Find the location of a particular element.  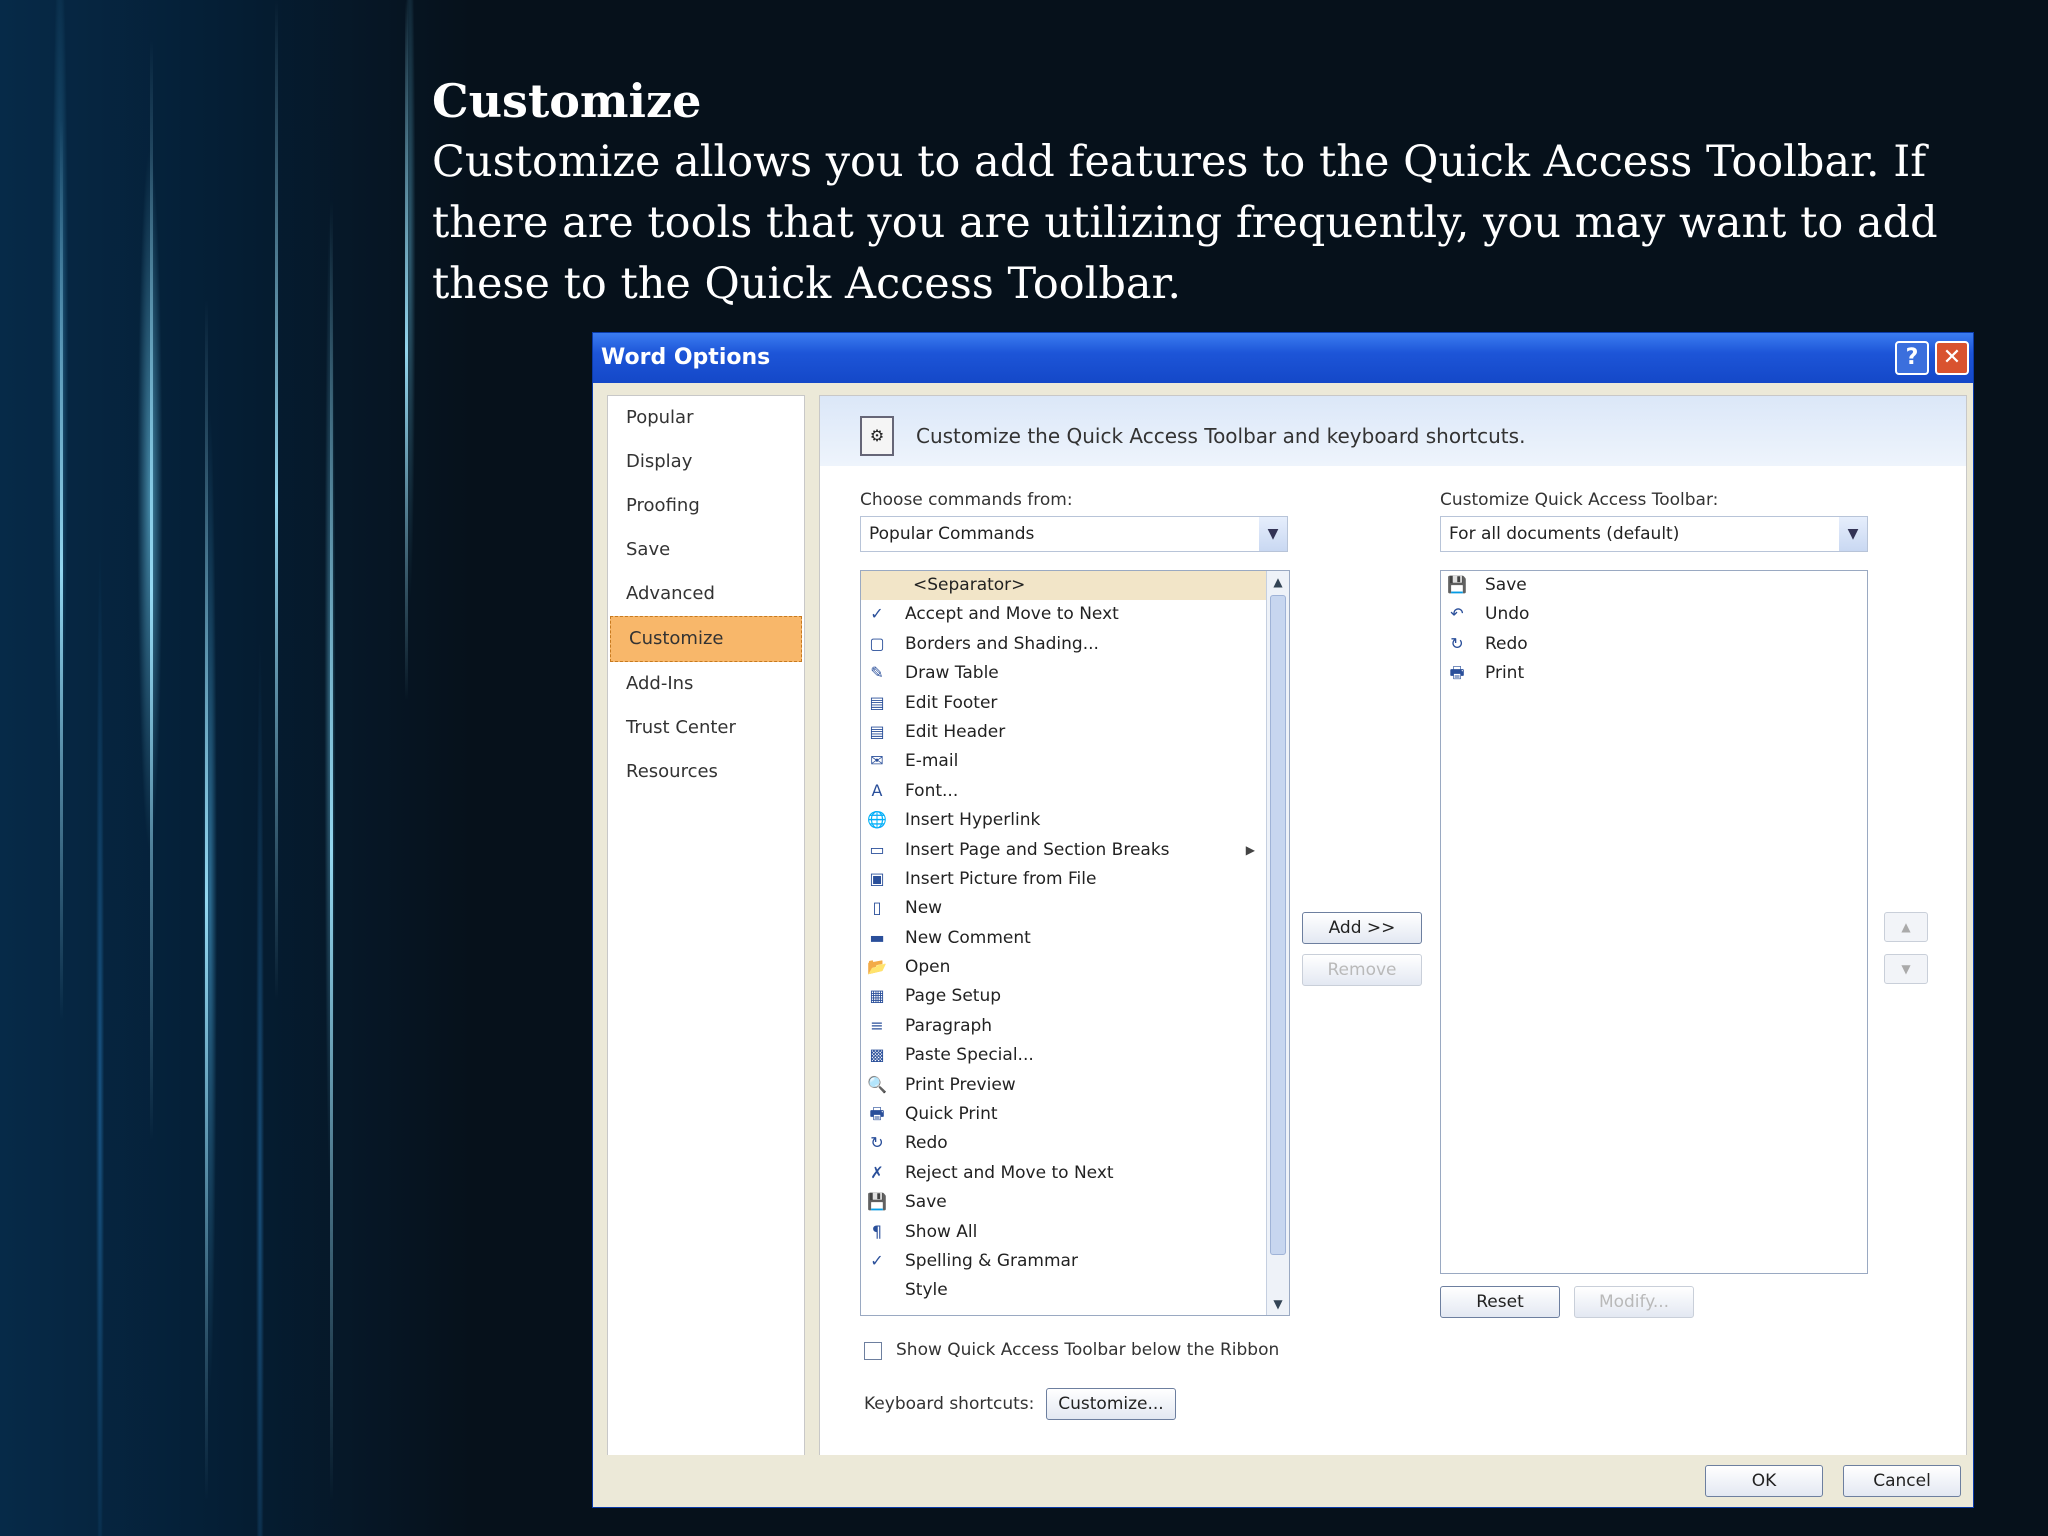

command-item: ✗ Reject and Move to Next is located at coordinates (1075, 1173).